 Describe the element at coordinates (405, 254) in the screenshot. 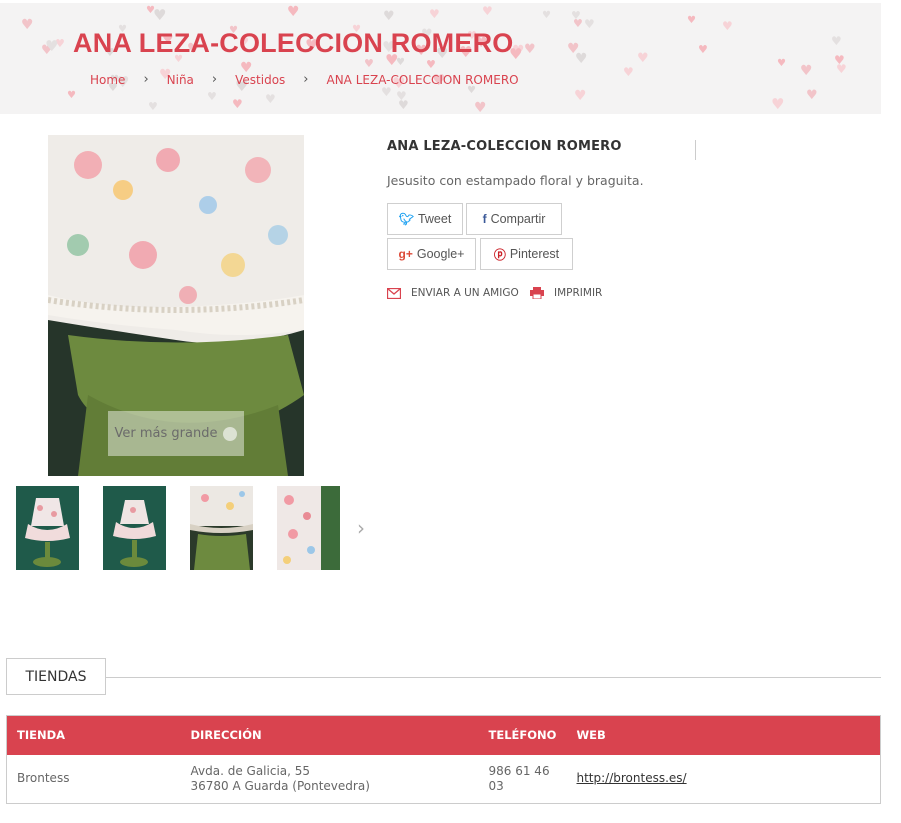

I see `google-plus-icon: g+` at that location.